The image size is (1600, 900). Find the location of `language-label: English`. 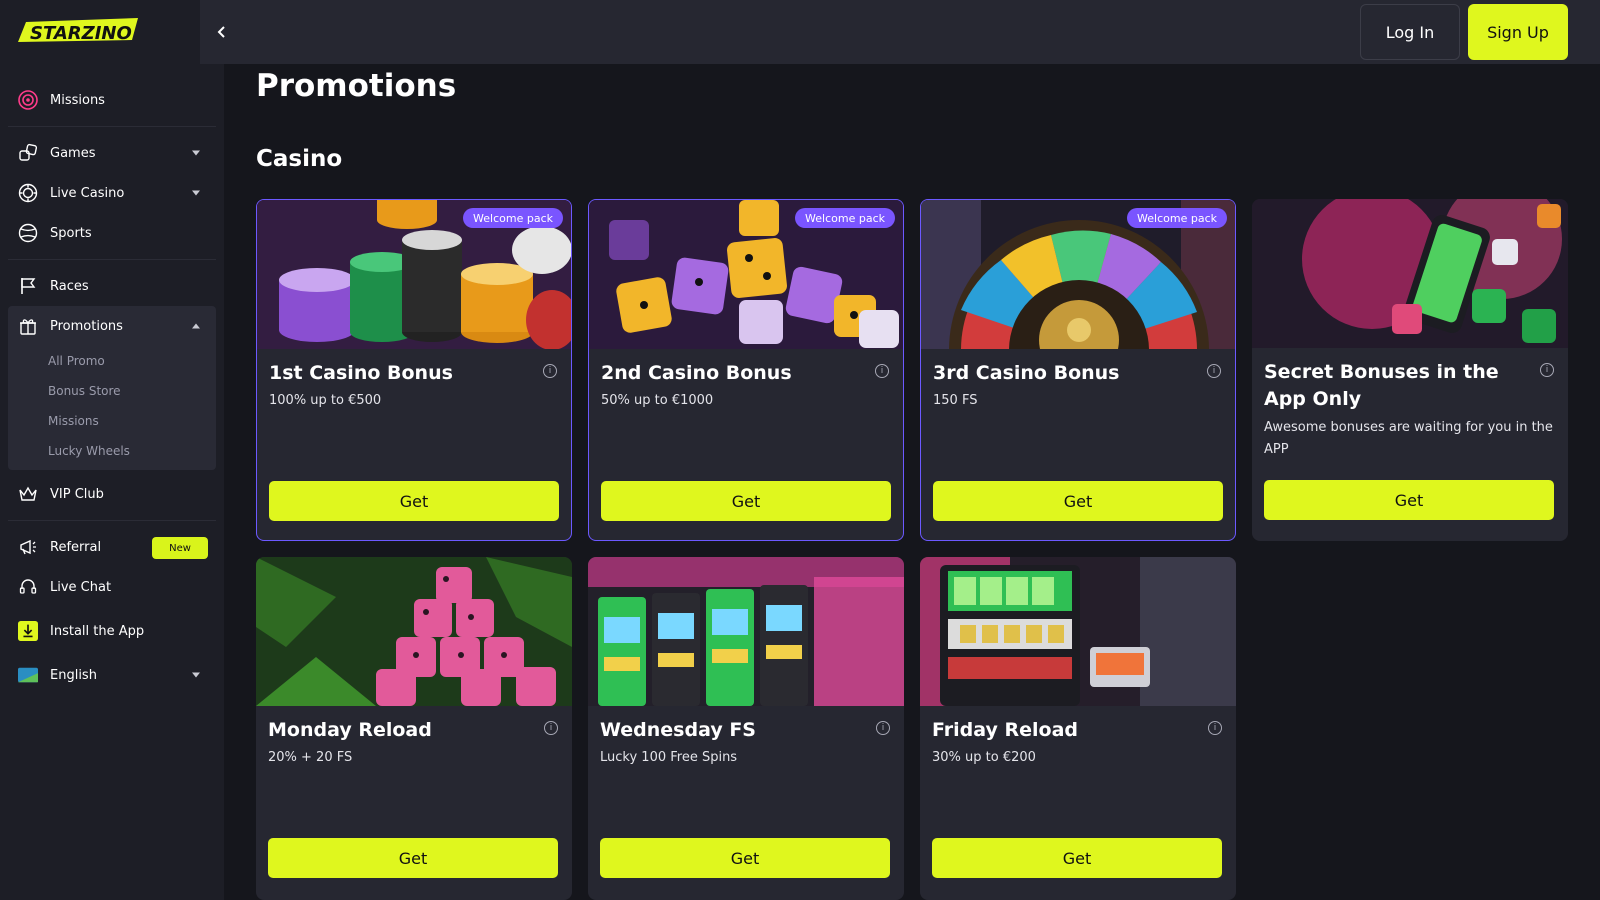

language-label: English is located at coordinates (73, 675).